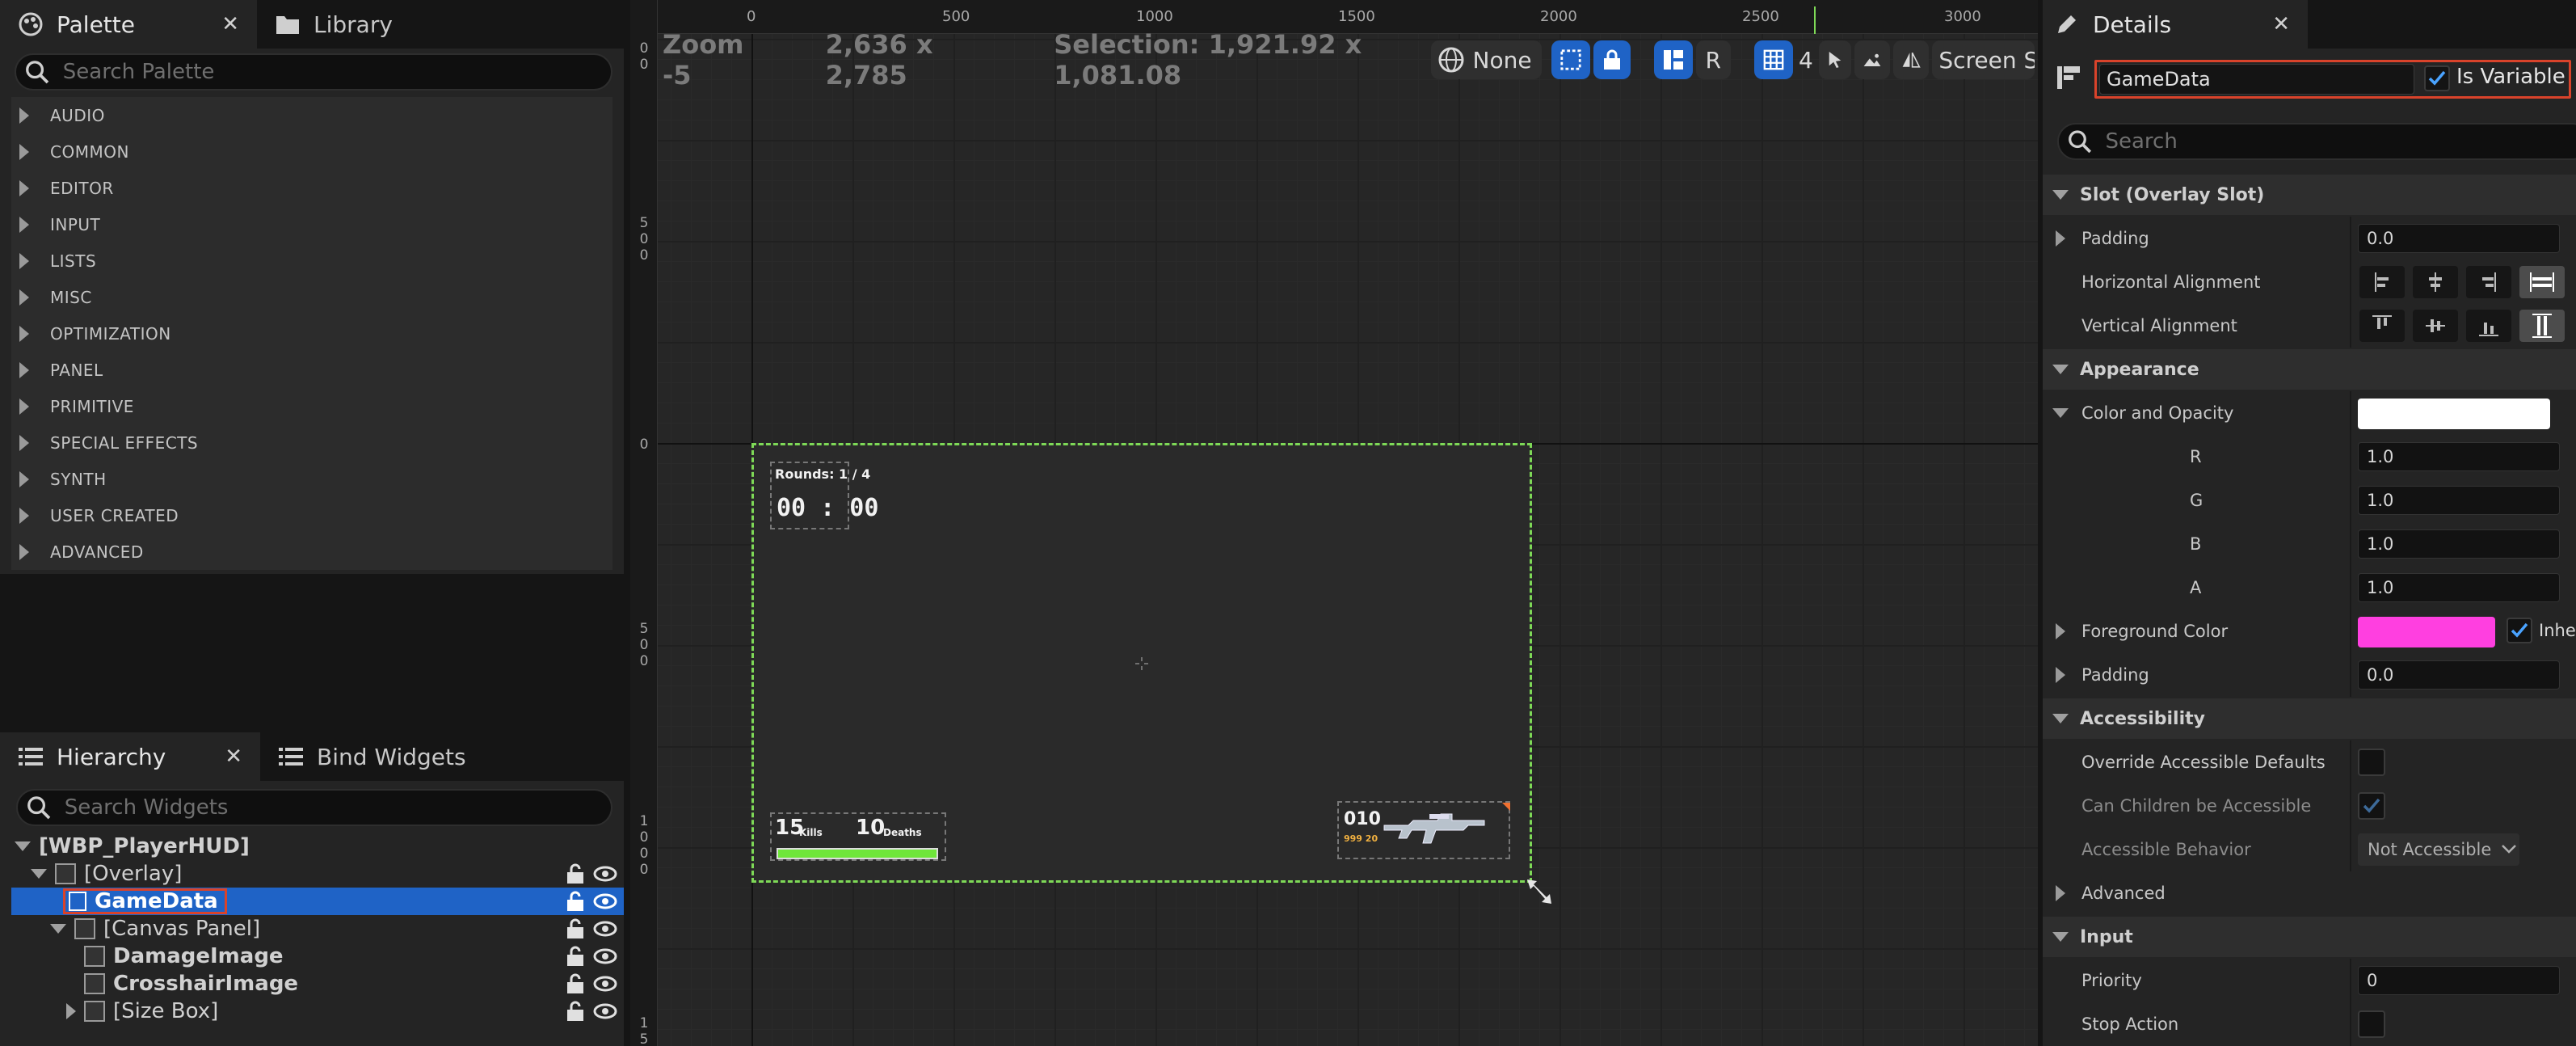 The image size is (2576, 1046). What do you see at coordinates (31, 24) in the screenshot?
I see `palette-icon` at bounding box center [31, 24].